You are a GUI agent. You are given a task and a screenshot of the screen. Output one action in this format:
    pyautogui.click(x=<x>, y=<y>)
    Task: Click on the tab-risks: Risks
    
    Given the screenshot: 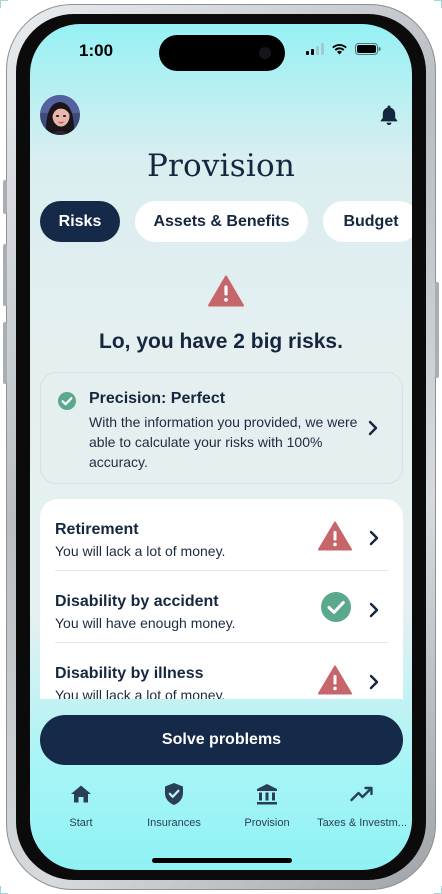 What is the action you would take?
    pyautogui.click(x=80, y=221)
    